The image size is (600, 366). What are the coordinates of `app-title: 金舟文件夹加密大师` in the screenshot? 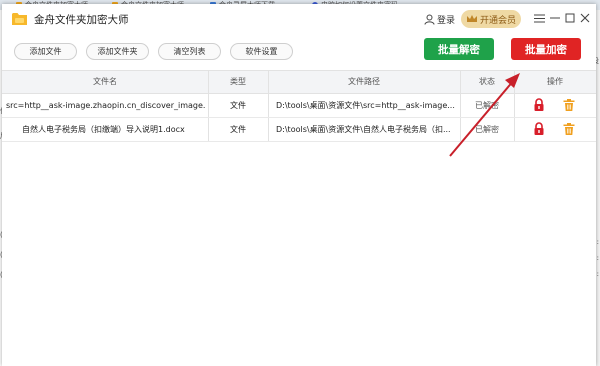 It's located at (81, 20).